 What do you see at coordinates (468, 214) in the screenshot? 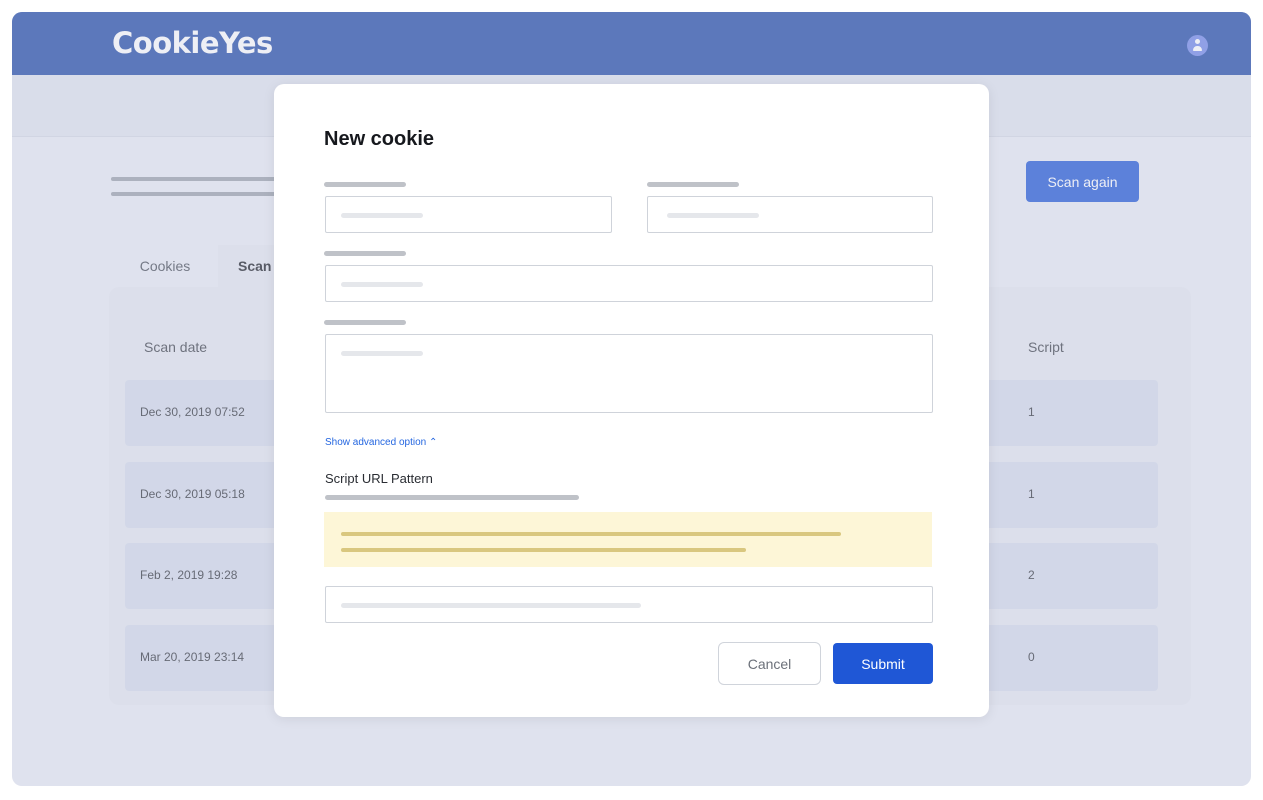
I see `cookie-name-input` at bounding box center [468, 214].